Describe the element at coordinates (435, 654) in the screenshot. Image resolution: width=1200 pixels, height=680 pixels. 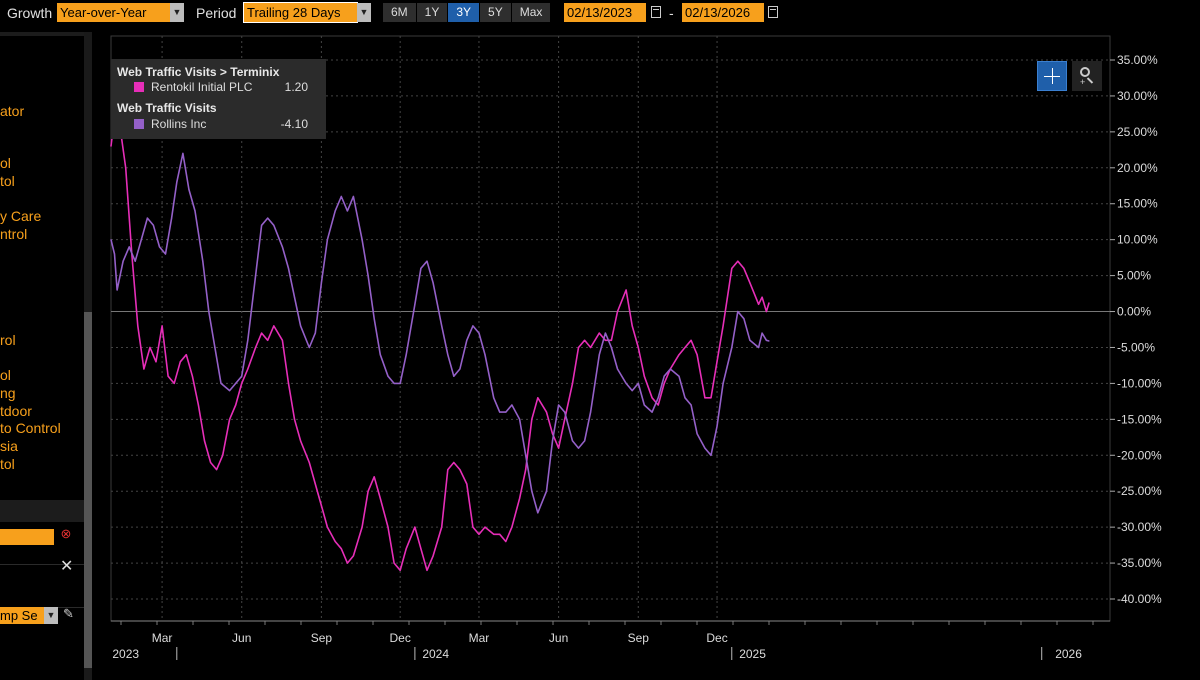
I see `year-label: 2024` at that location.